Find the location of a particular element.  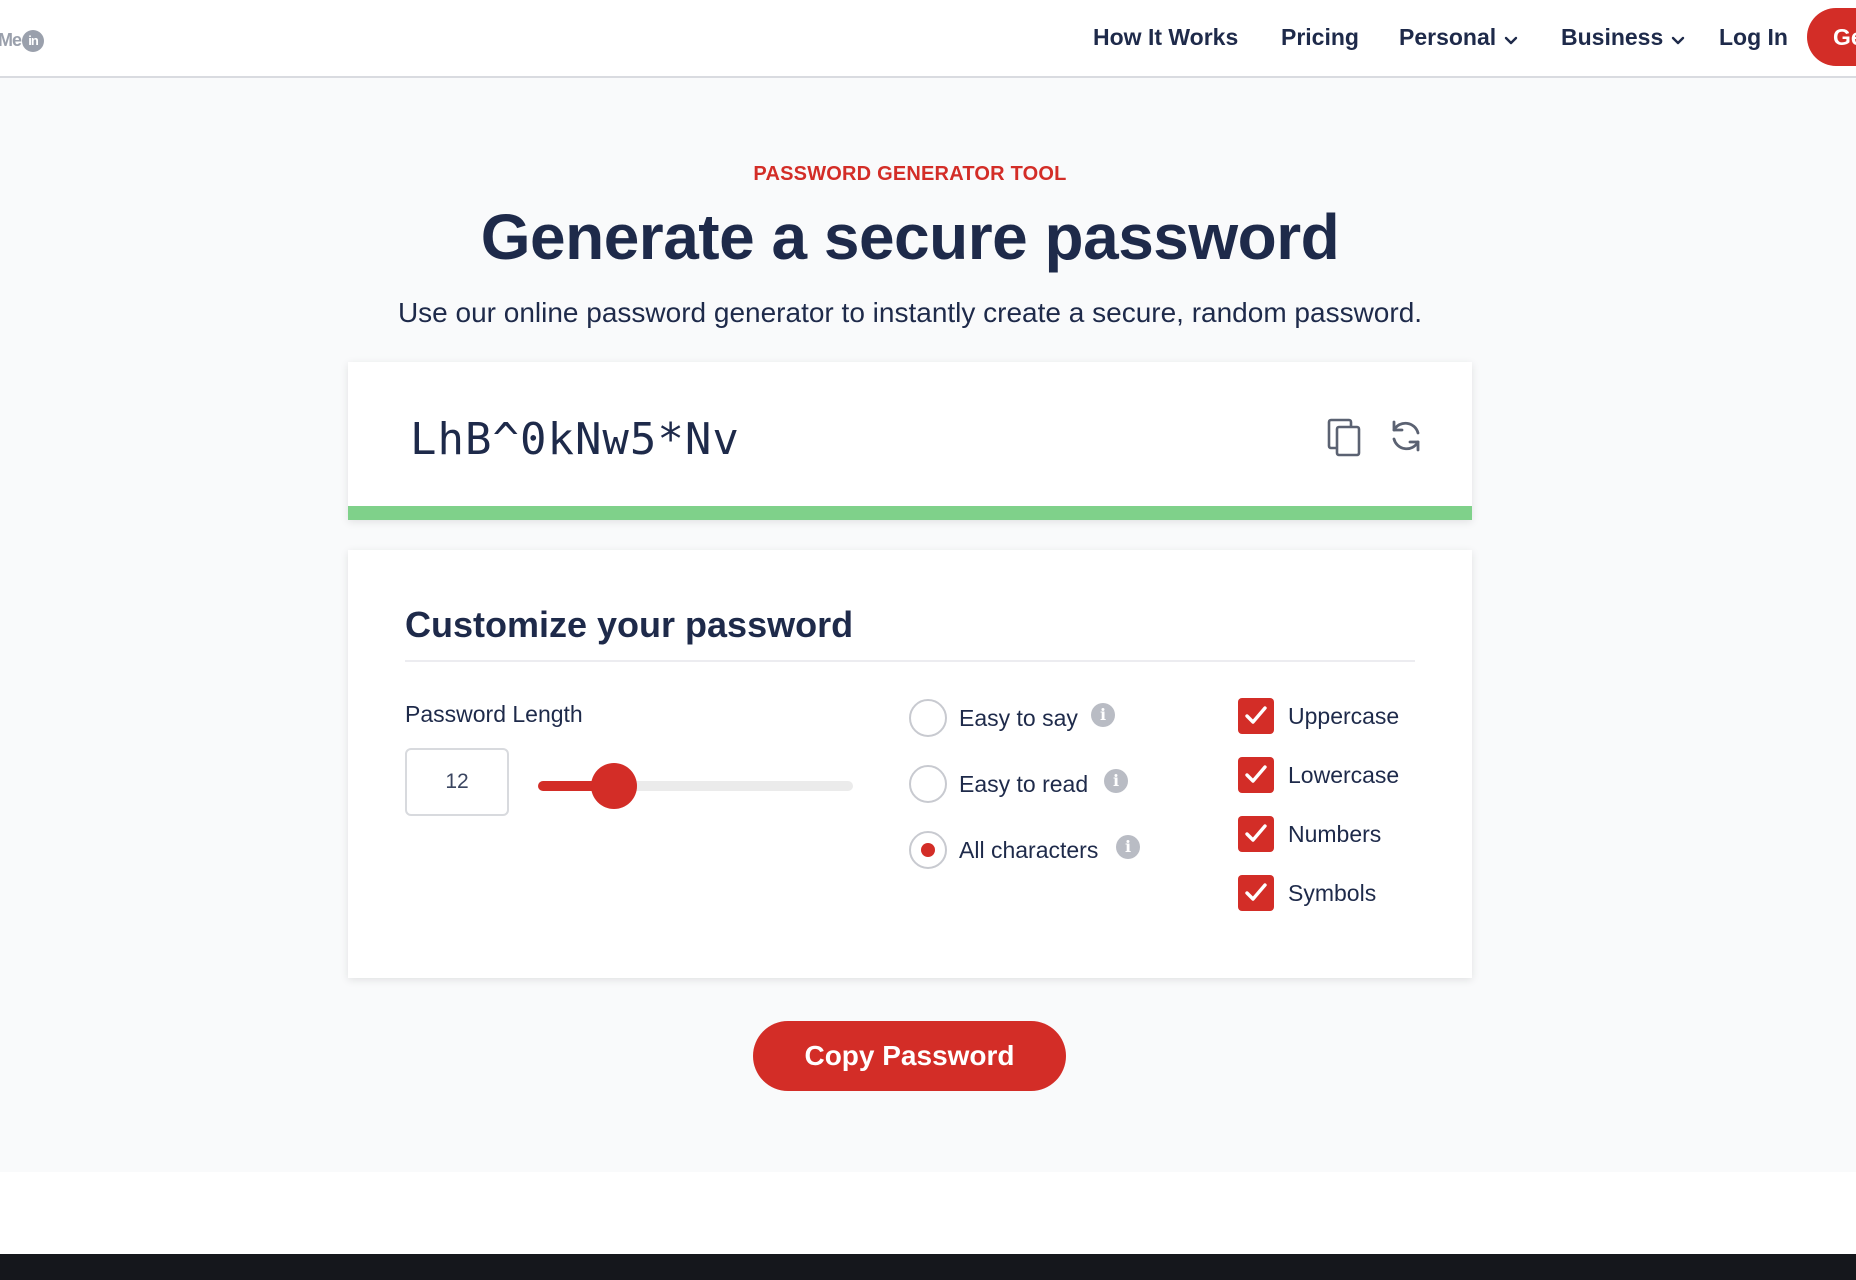

customize-title: Customize your password is located at coordinates (629, 624).